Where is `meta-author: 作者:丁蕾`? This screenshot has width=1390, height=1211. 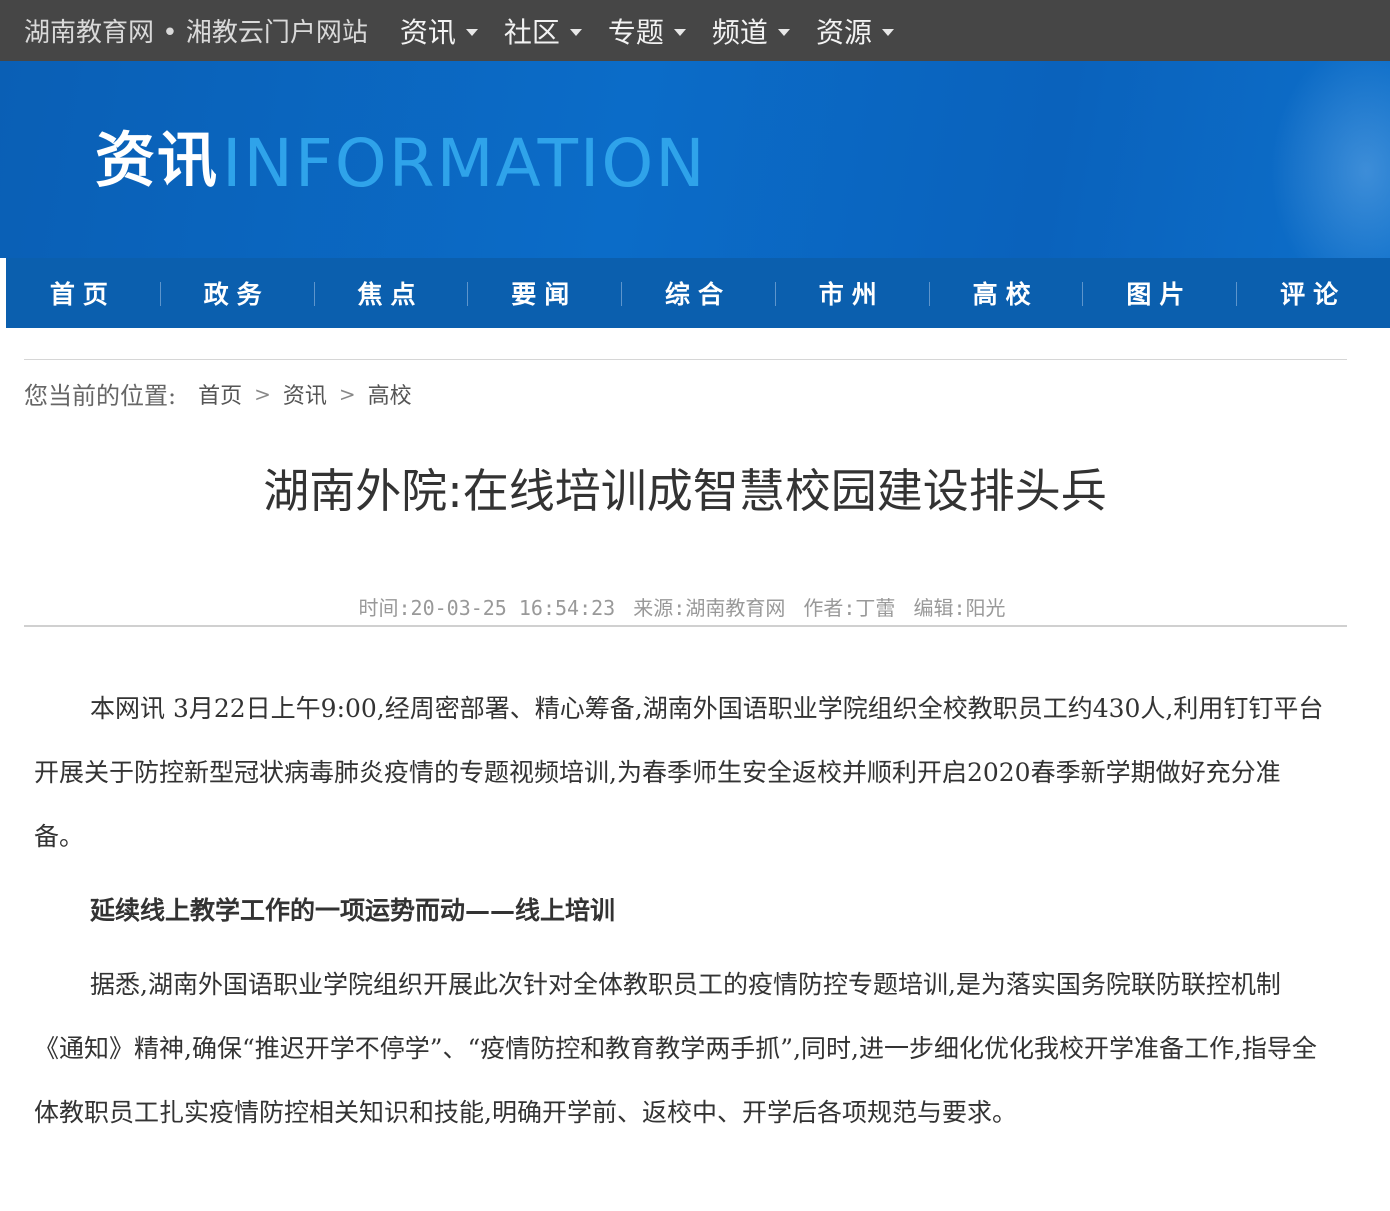 meta-author: 作者:丁蕾 is located at coordinates (849, 608).